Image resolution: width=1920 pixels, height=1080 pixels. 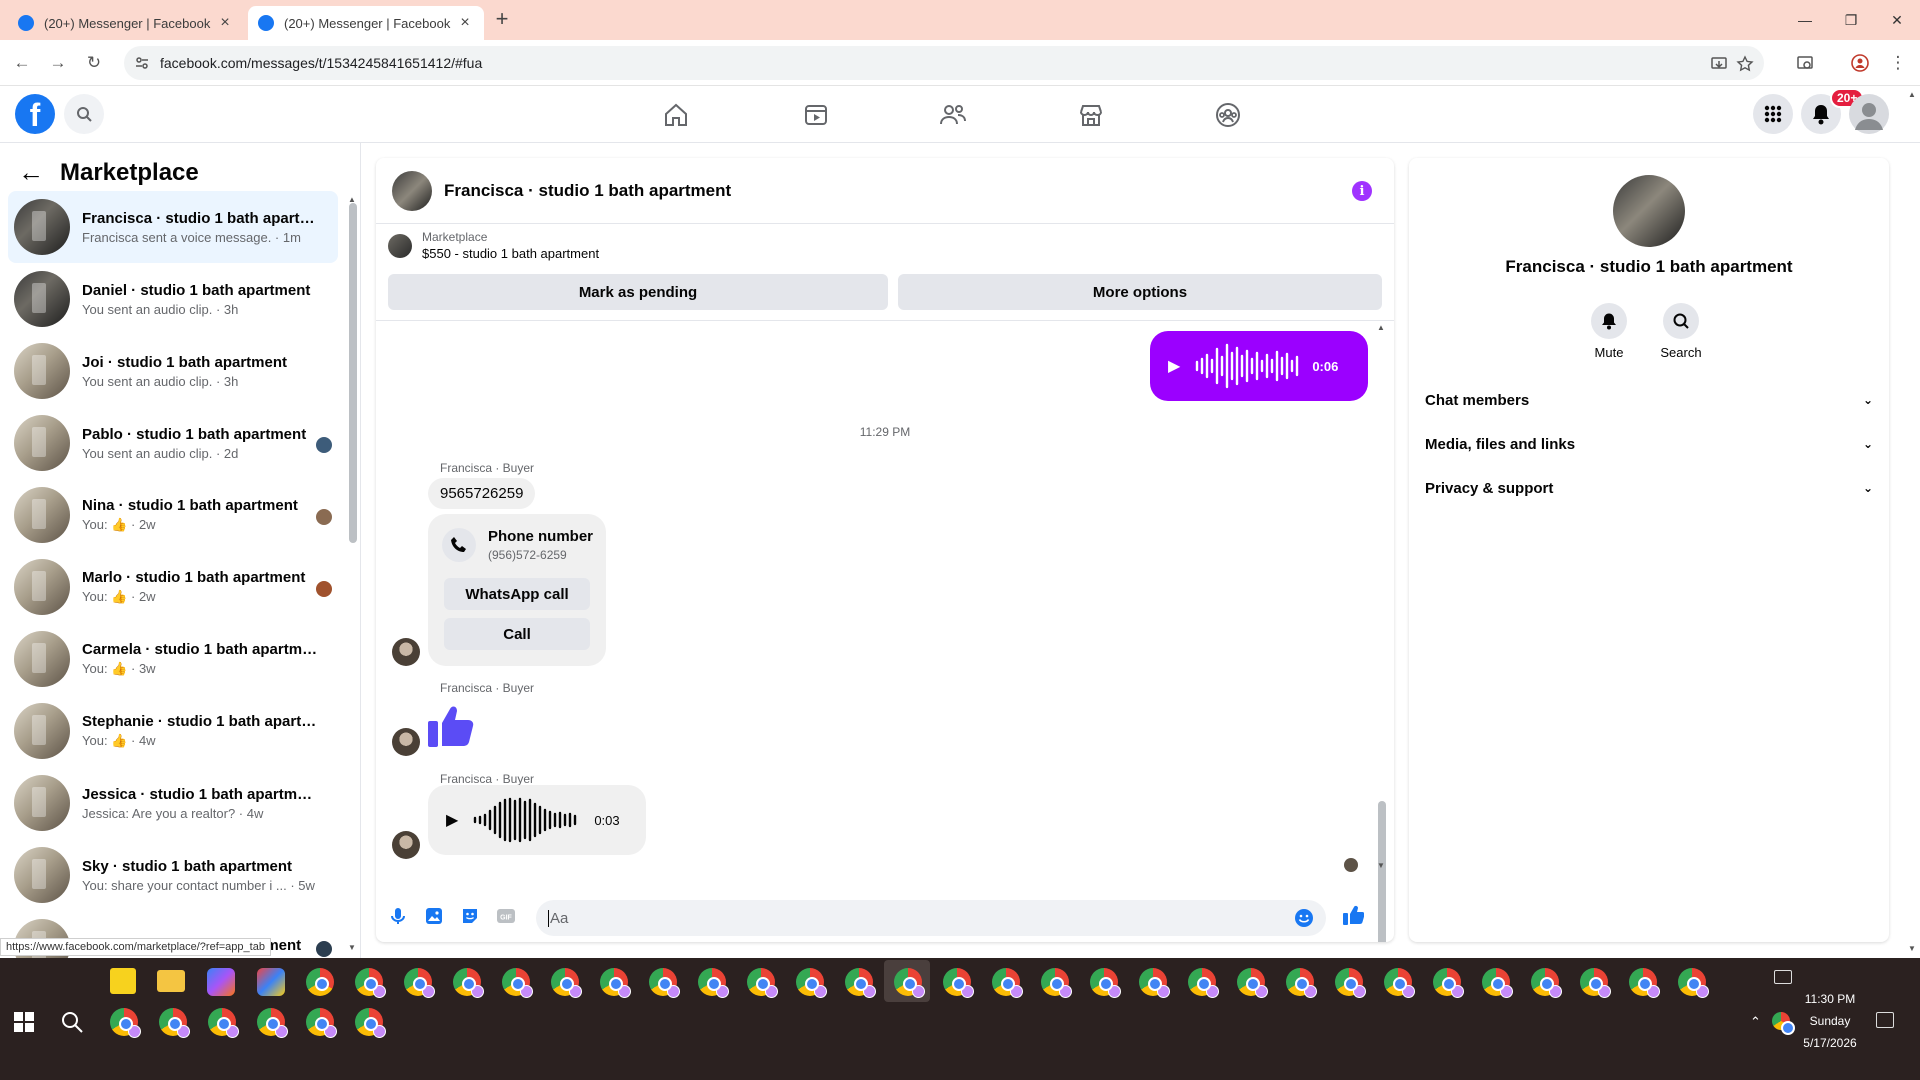 What do you see at coordinates (953, 115) in the screenshot?
I see `nav-friends` at bounding box center [953, 115].